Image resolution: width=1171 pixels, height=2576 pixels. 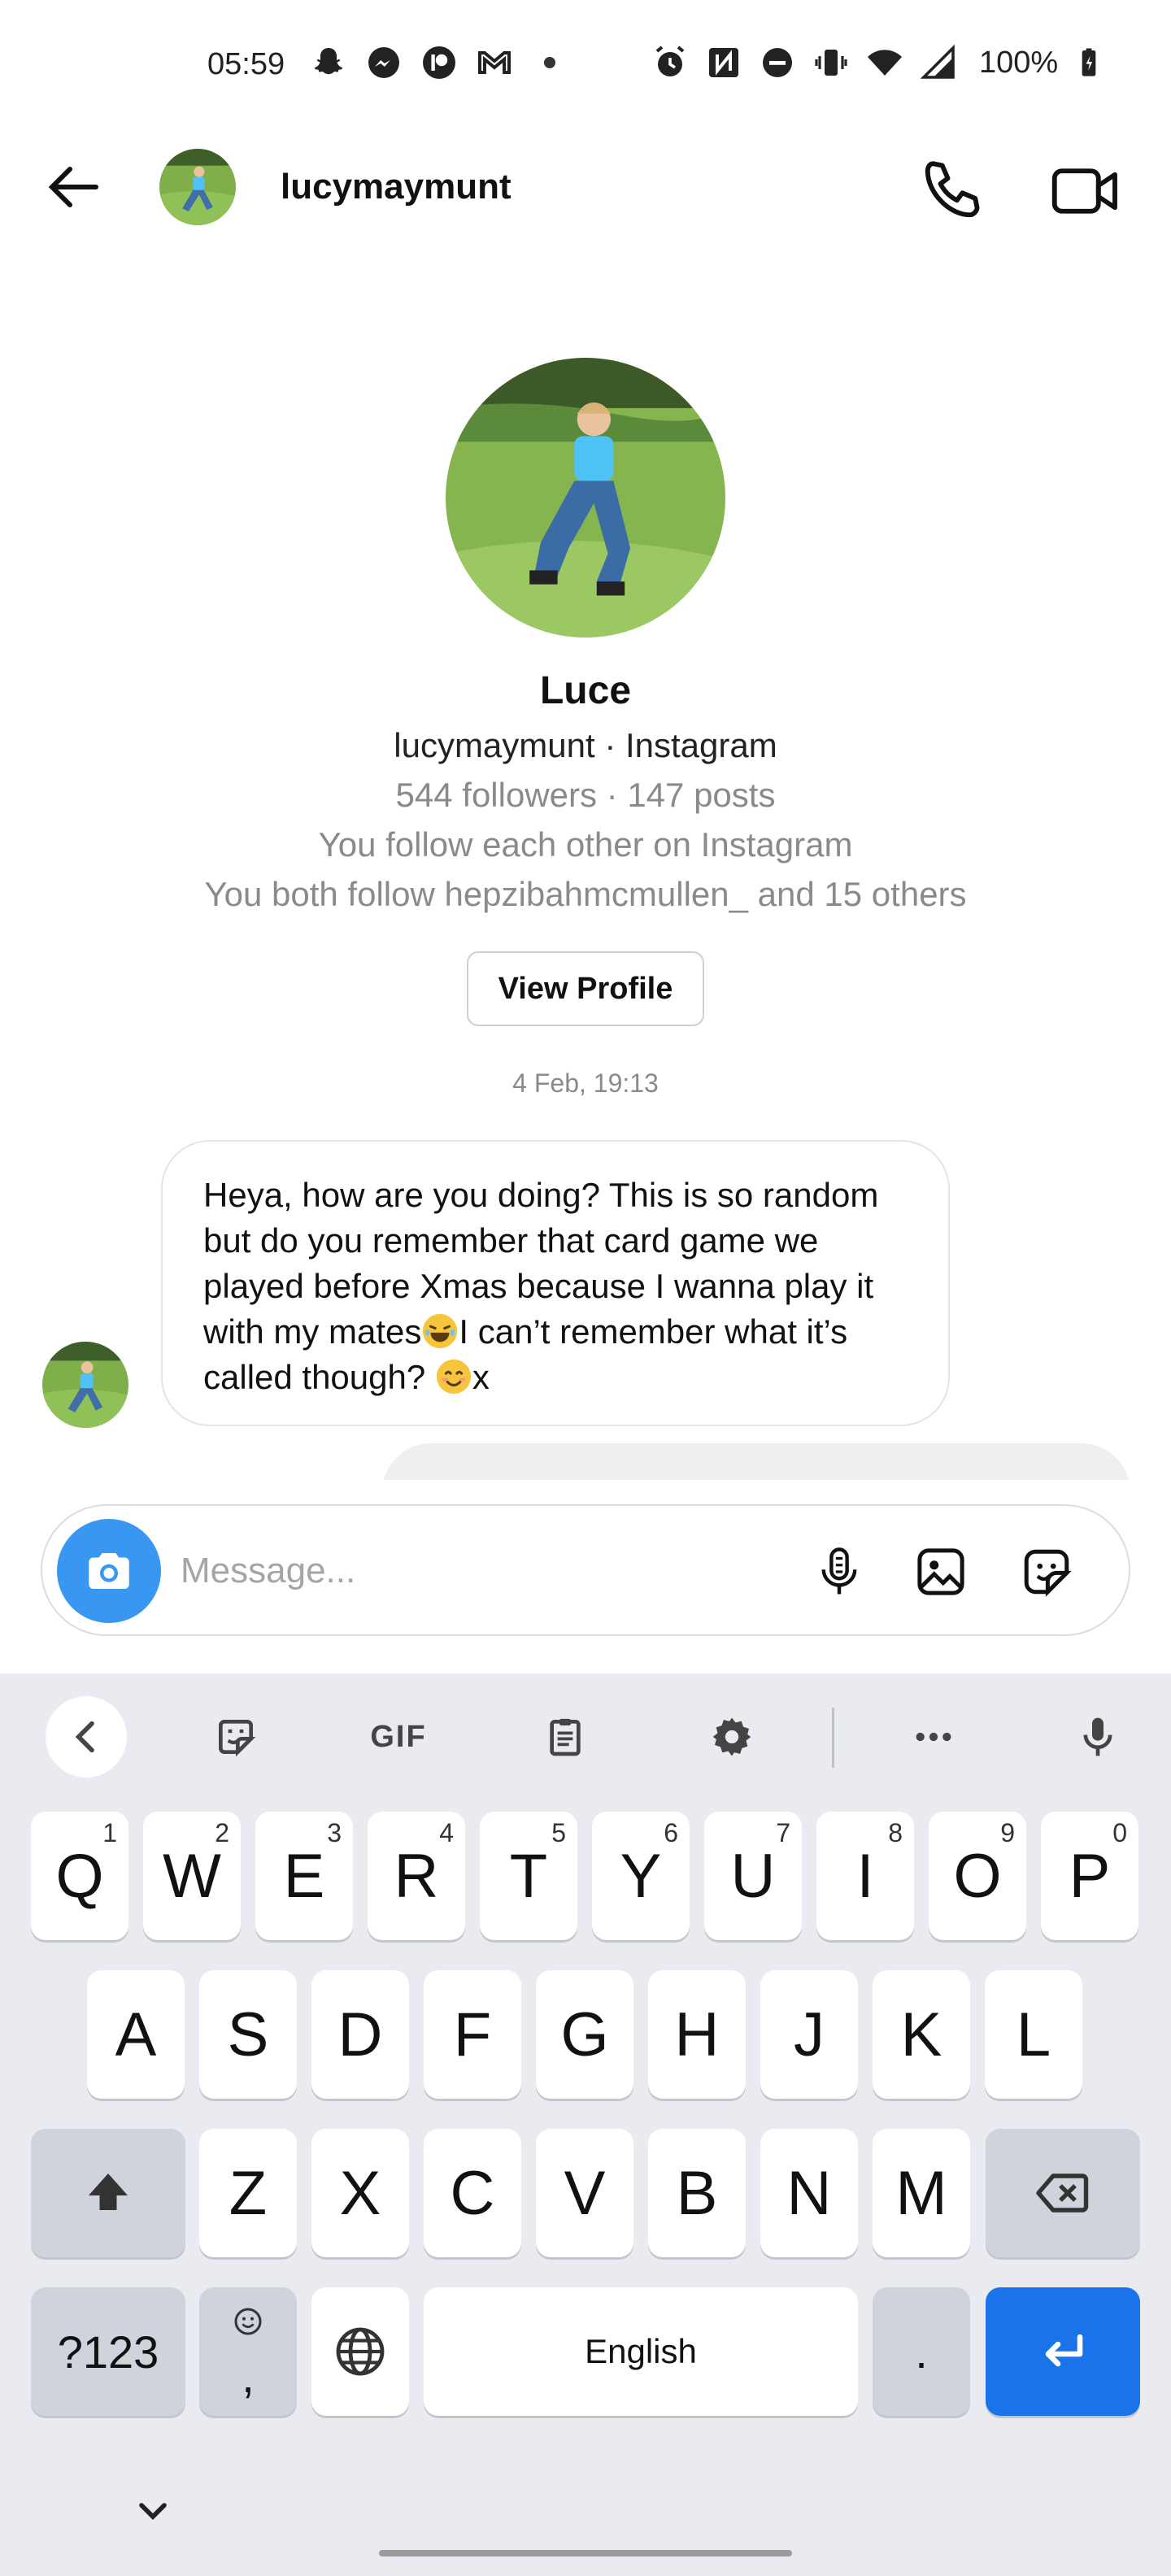 What do you see at coordinates (585, 795) in the screenshot?
I see `profile-stats: 544 followers · 147 posts` at bounding box center [585, 795].